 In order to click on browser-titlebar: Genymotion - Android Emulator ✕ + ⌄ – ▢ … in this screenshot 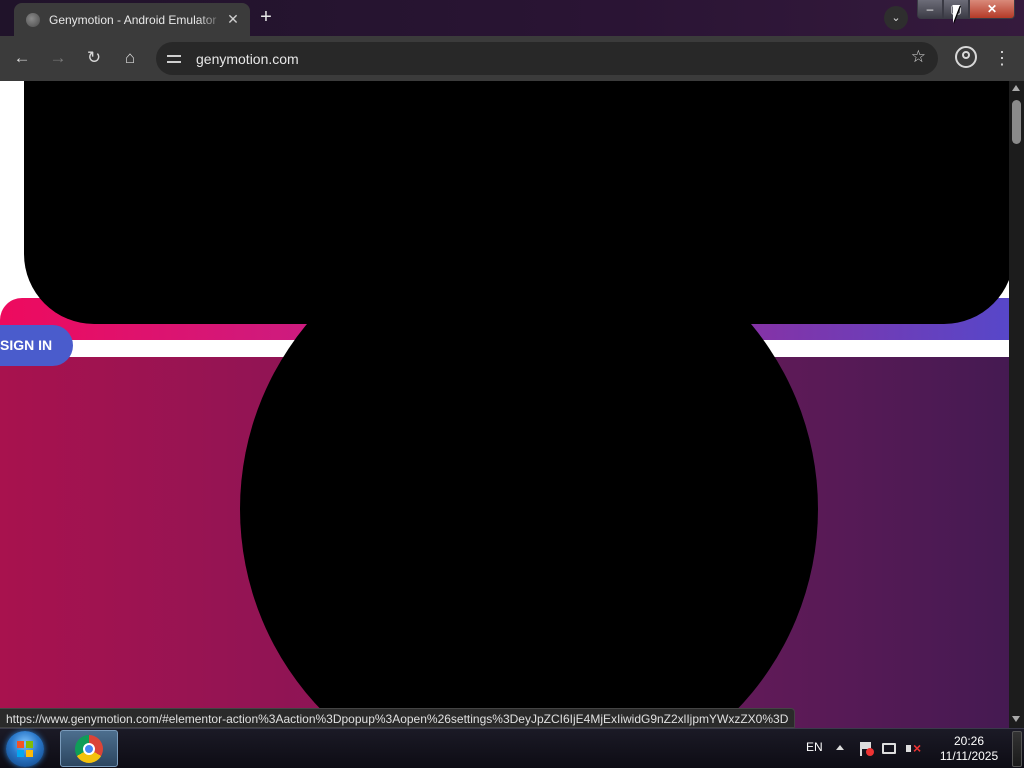, I will do `click(512, 18)`.